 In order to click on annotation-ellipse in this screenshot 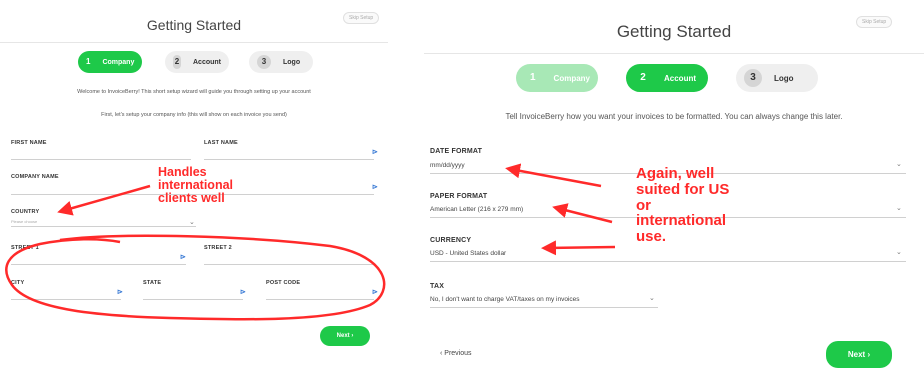, I will do `click(195, 277)`.